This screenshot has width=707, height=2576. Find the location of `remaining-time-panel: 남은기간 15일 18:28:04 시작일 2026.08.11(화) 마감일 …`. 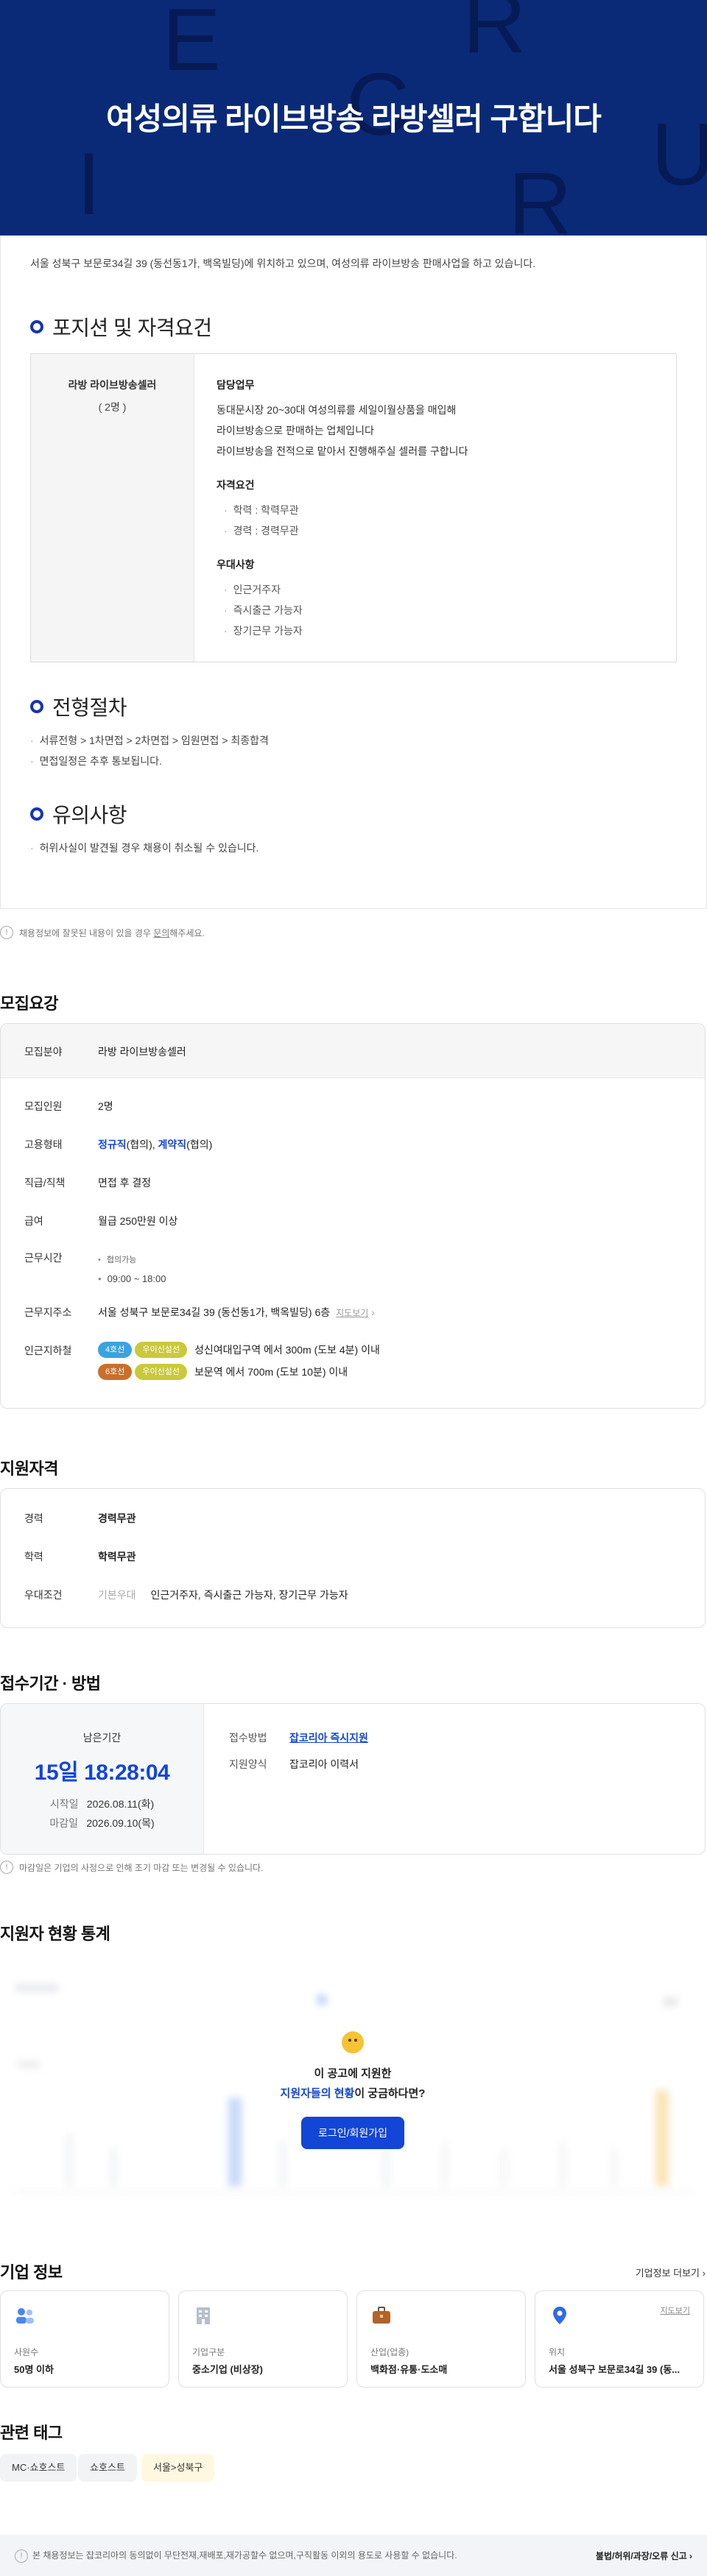

remaining-time-panel: 남은기간 15일 18:28:04 시작일 2026.08.11(화) 마감일 … is located at coordinates (102, 1779).